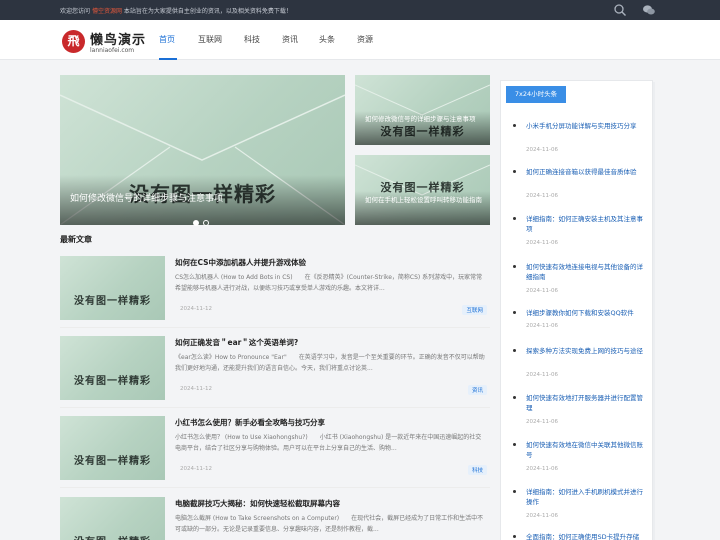 The height and width of the screenshot is (540, 720). I want to click on nav-internet: 互联网, so click(210, 39).